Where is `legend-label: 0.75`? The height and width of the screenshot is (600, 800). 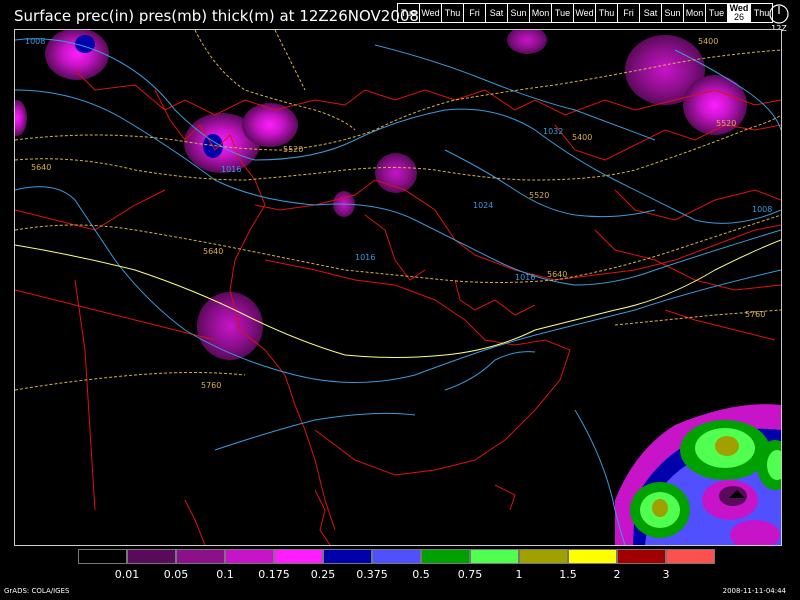
legend-label: 0.75 is located at coordinates (470, 574).